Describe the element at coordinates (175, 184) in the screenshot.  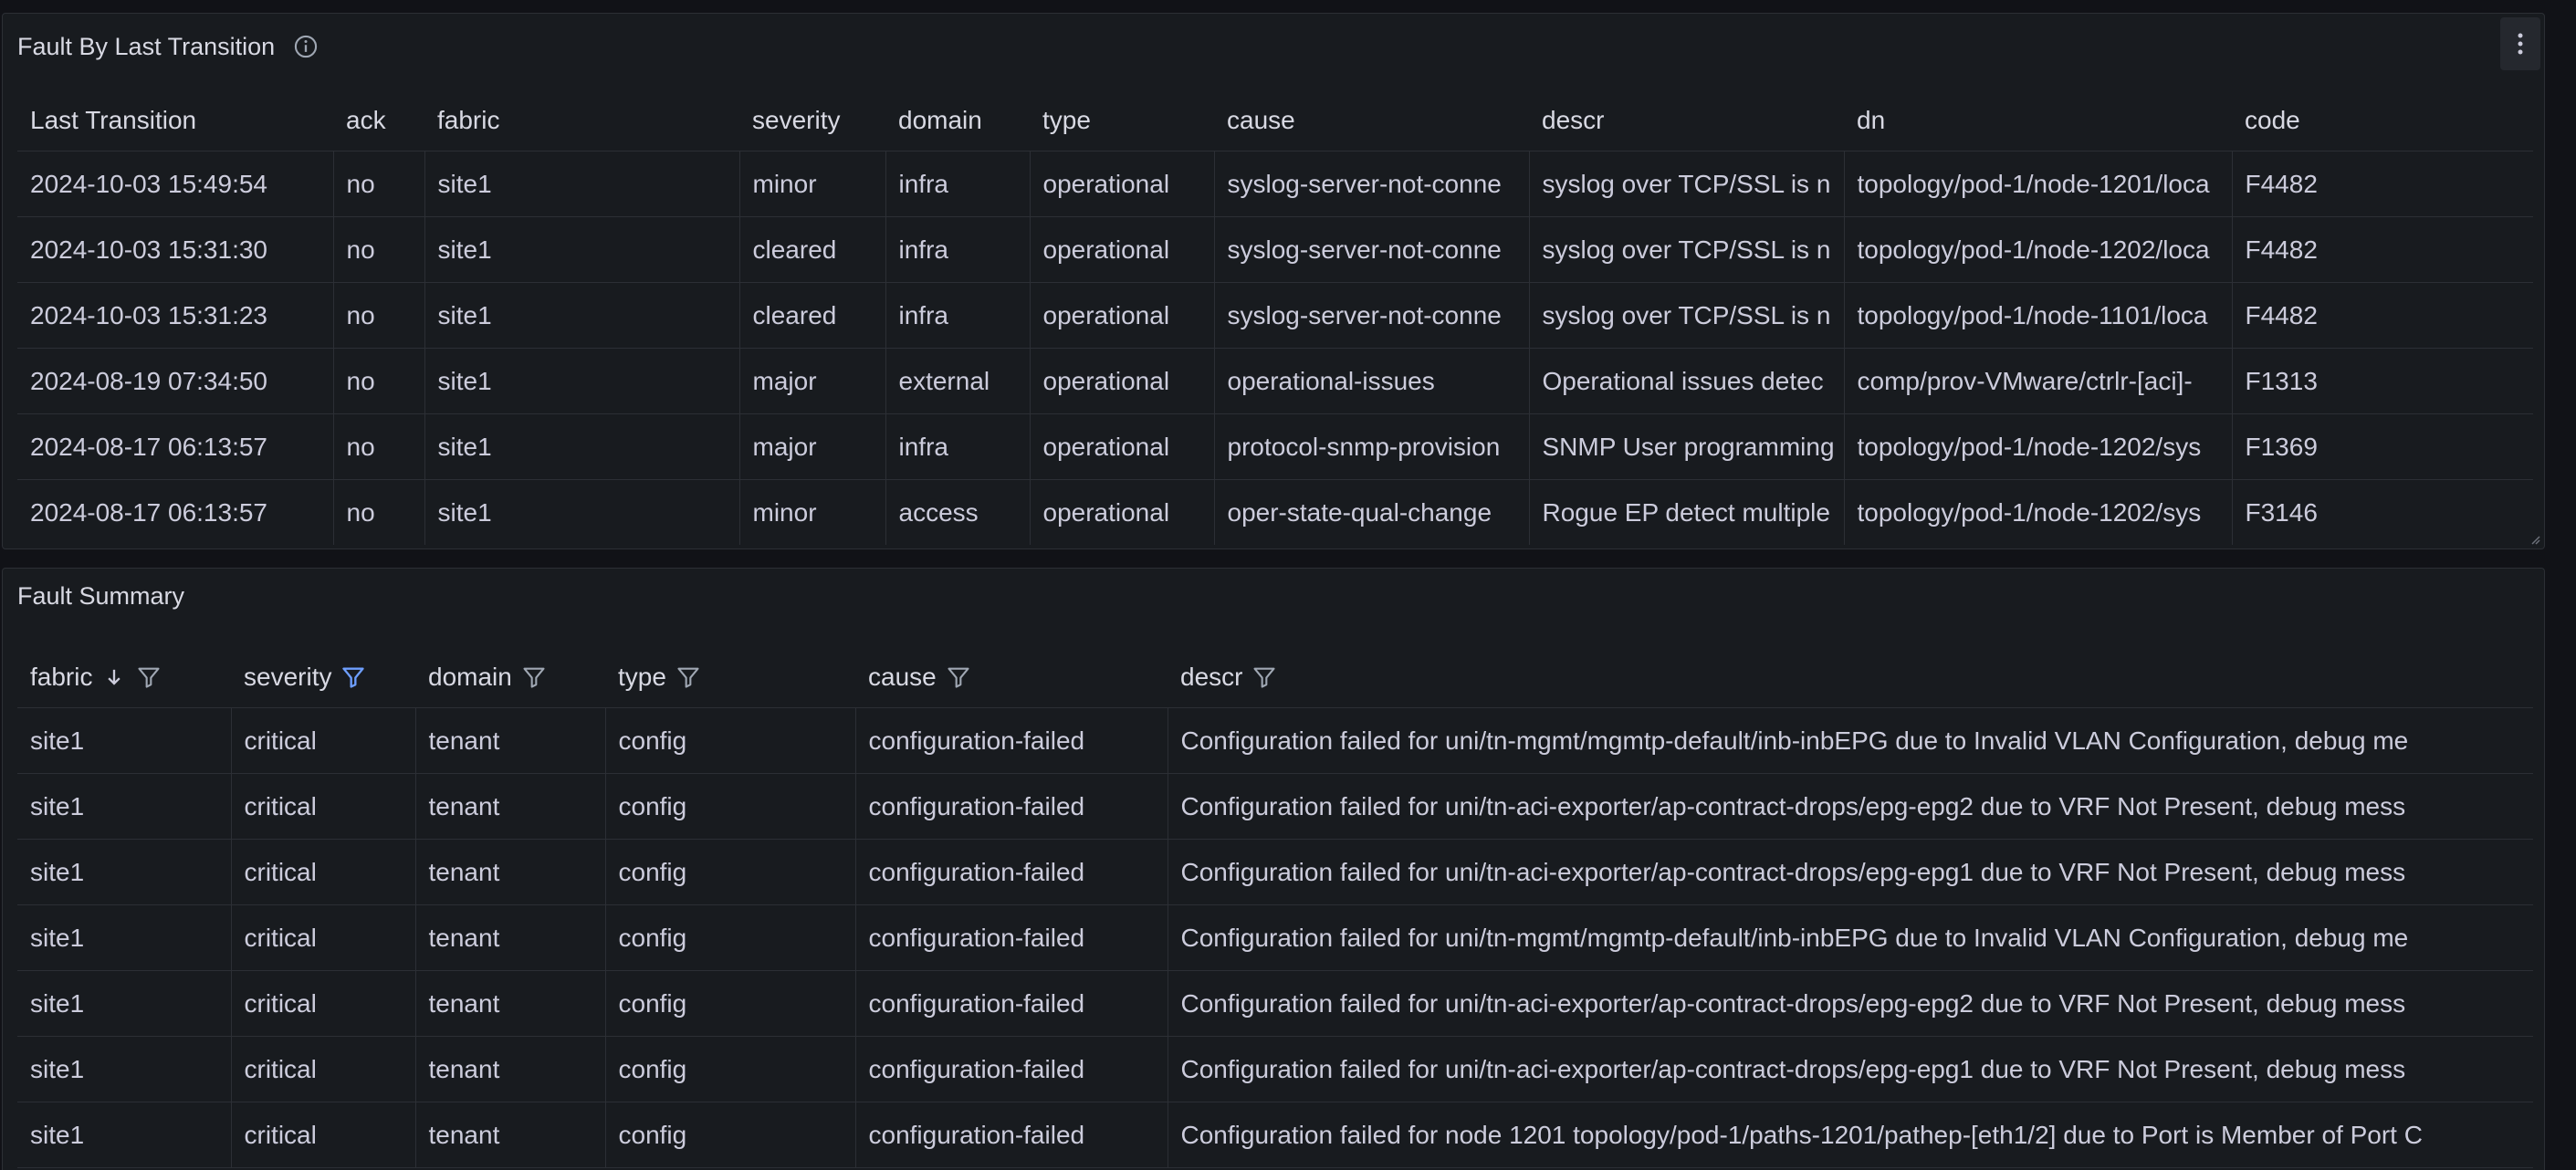
I see `cell-last-transition: 2024-10-03 15:49:54` at that location.